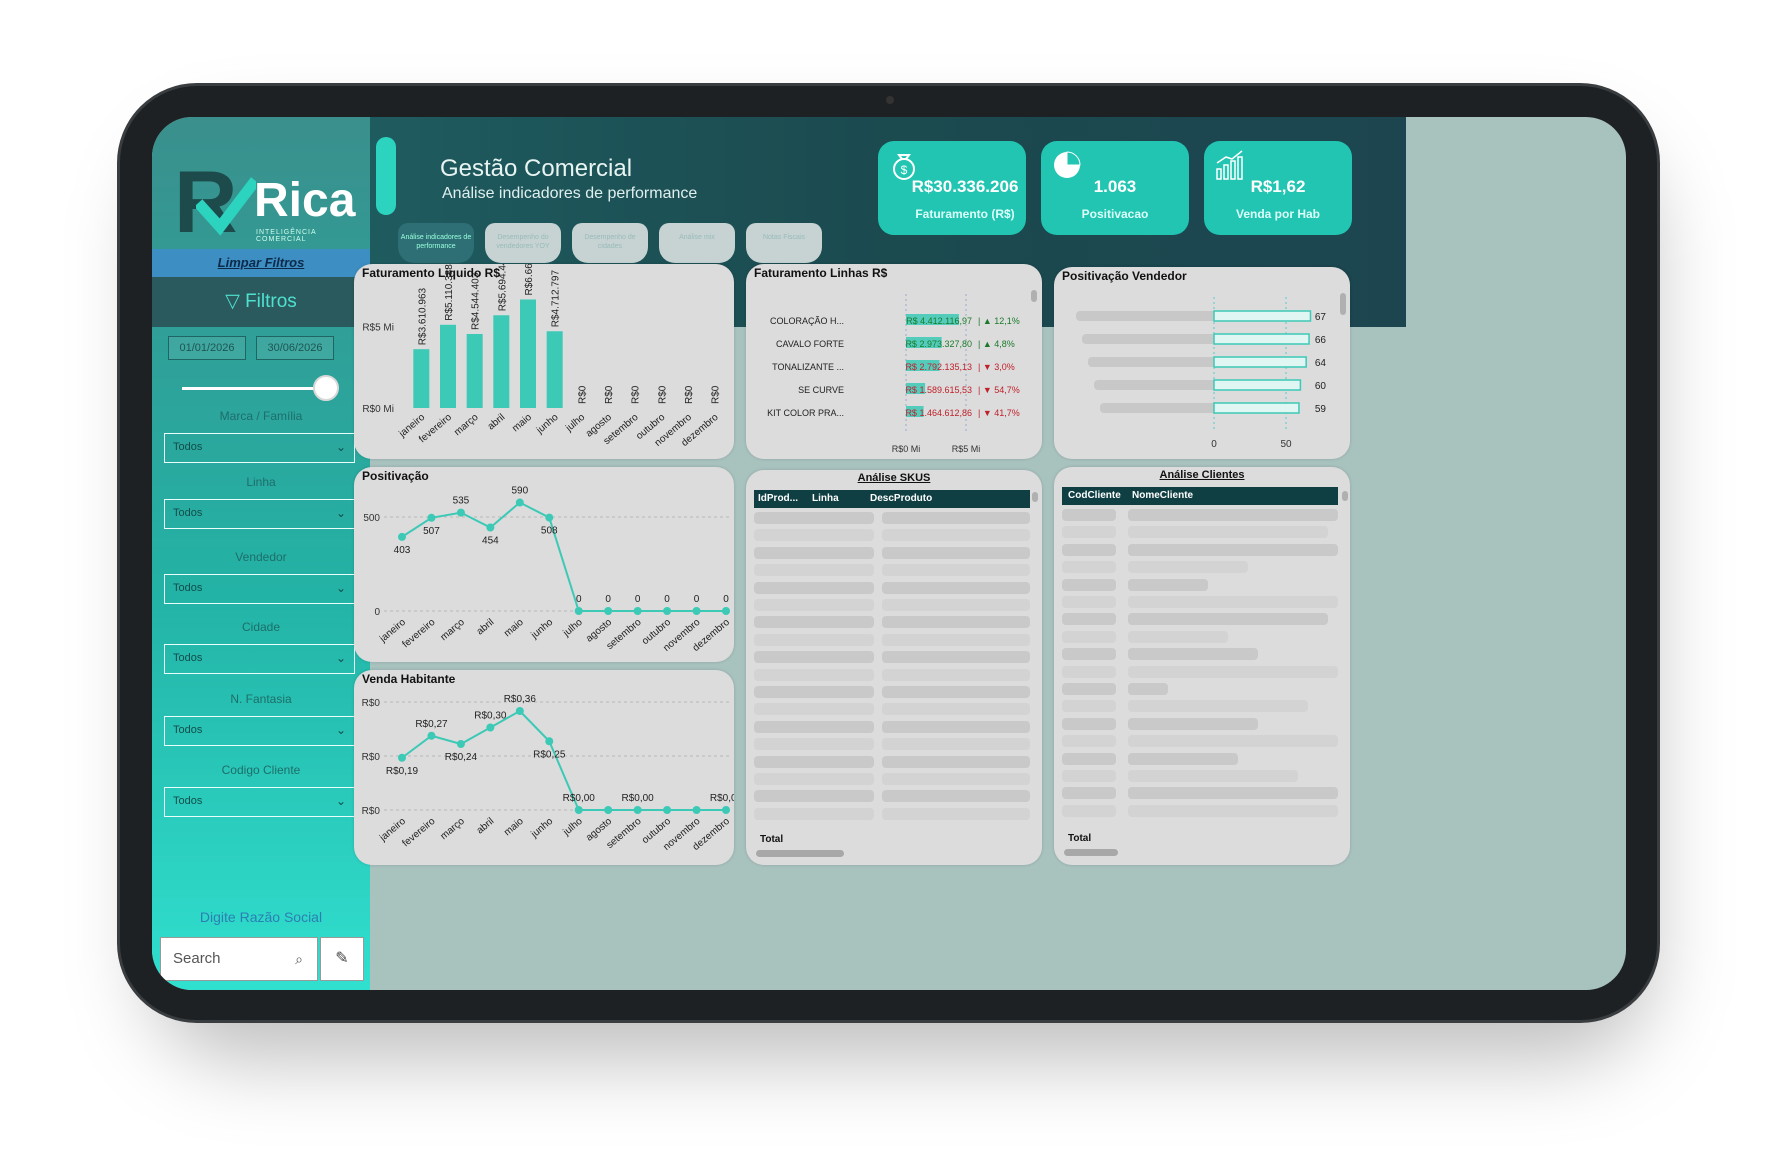 This screenshot has height=1175, width=1777. Describe the element at coordinates (259, 659) in the screenshot. I see `filter-select-cidade: Todos ⌄` at that location.